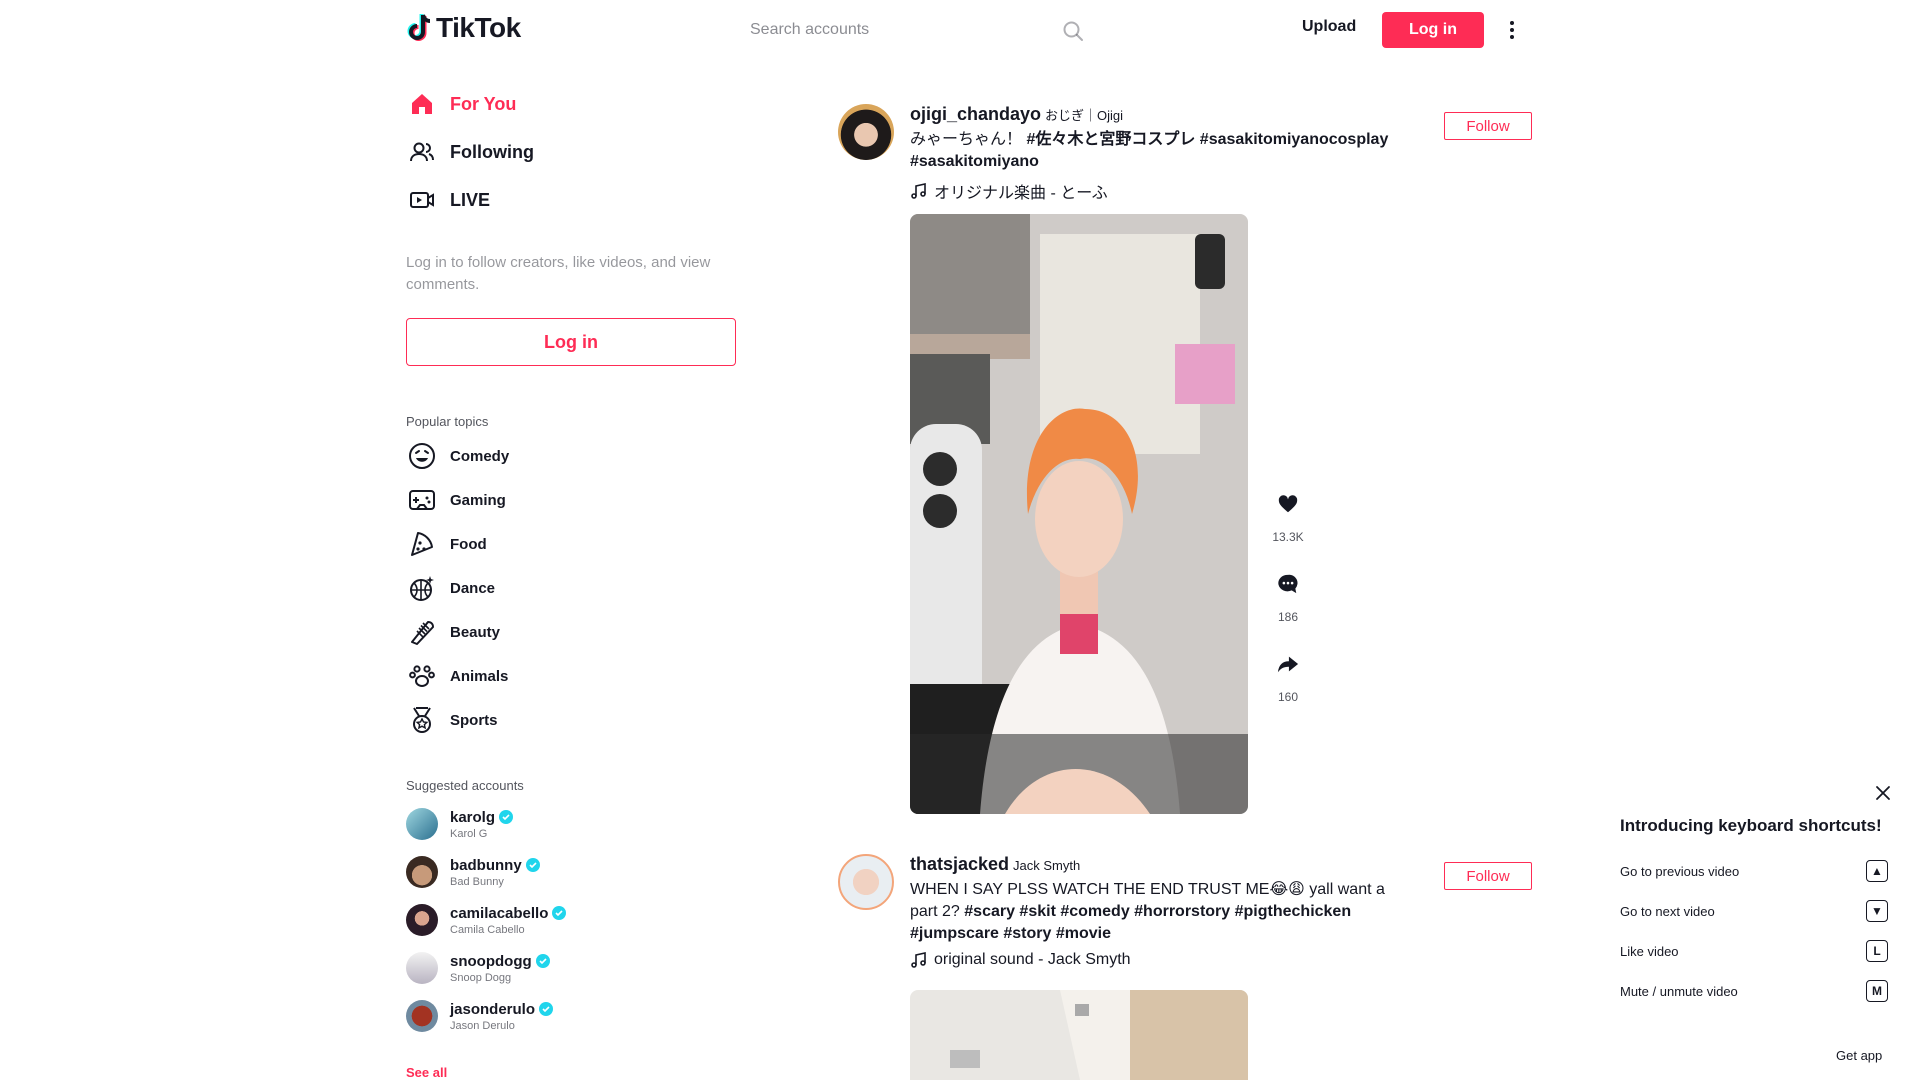  Describe the element at coordinates (475, 632) in the screenshot. I see `topic-label: Beauty` at that location.